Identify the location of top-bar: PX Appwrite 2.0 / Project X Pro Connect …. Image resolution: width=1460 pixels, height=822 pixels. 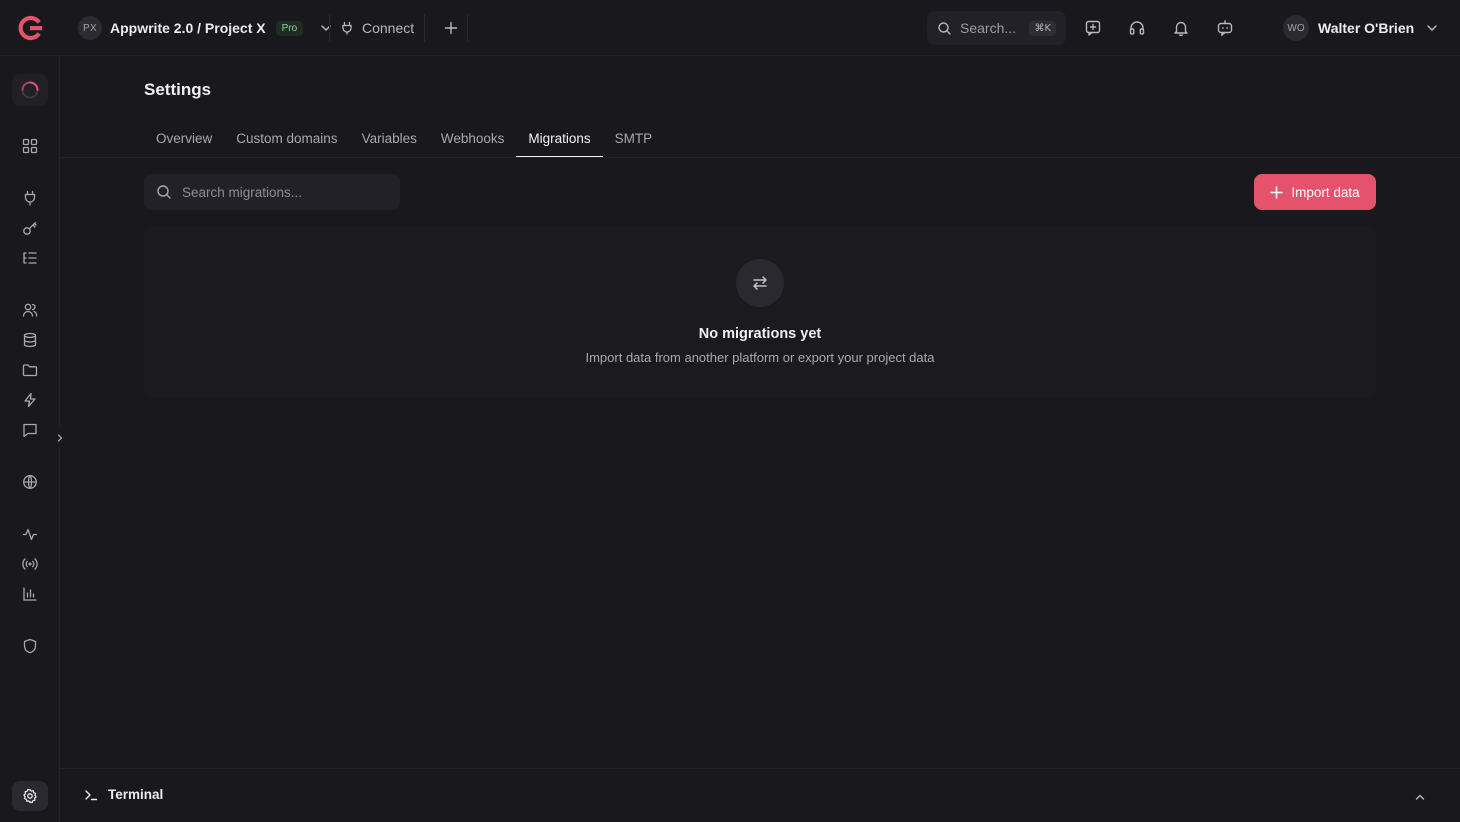
(730, 28).